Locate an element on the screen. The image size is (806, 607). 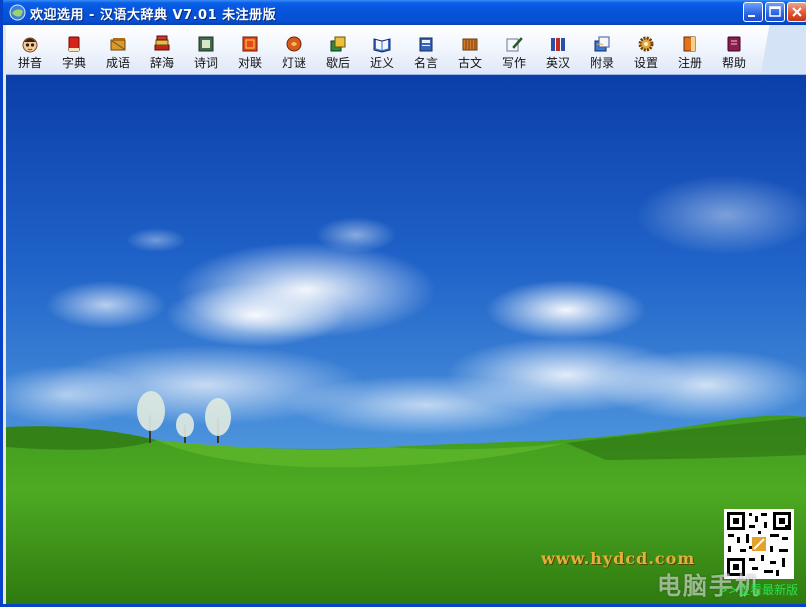
close-icon is located at coordinates (797, 12).